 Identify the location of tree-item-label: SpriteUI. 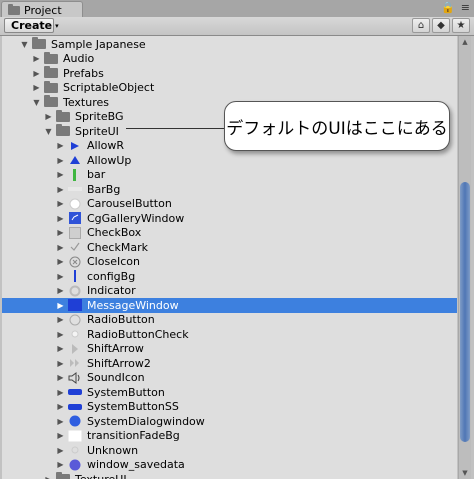
(97, 131).